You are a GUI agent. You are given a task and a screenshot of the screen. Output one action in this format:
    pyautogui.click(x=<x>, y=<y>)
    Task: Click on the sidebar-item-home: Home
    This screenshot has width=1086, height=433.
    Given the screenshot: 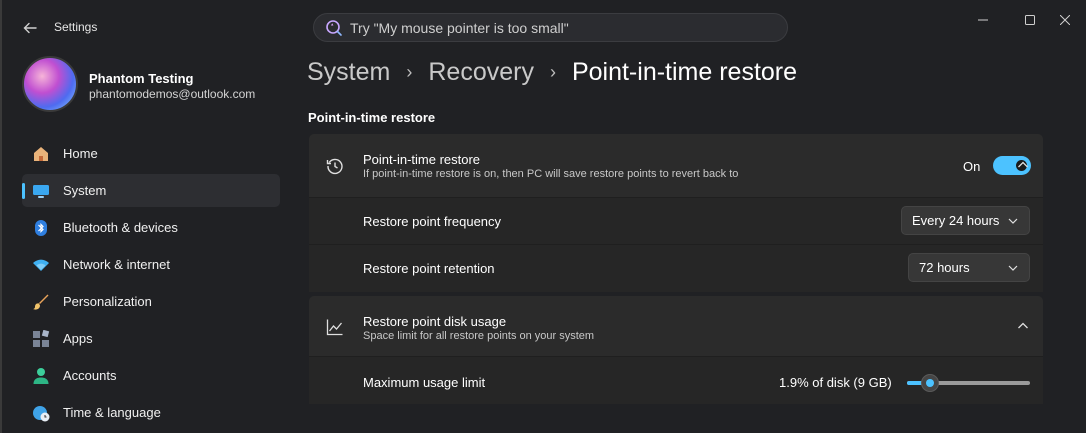 What is the action you would take?
    pyautogui.click(x=151, y=153)
    